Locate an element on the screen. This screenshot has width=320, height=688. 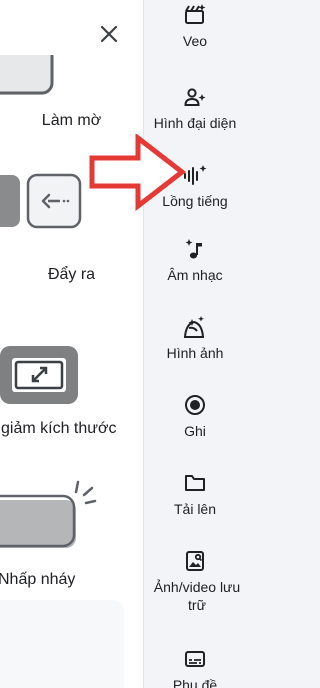
effect-blur: Làm mờ is located at coordinates (71, 70).